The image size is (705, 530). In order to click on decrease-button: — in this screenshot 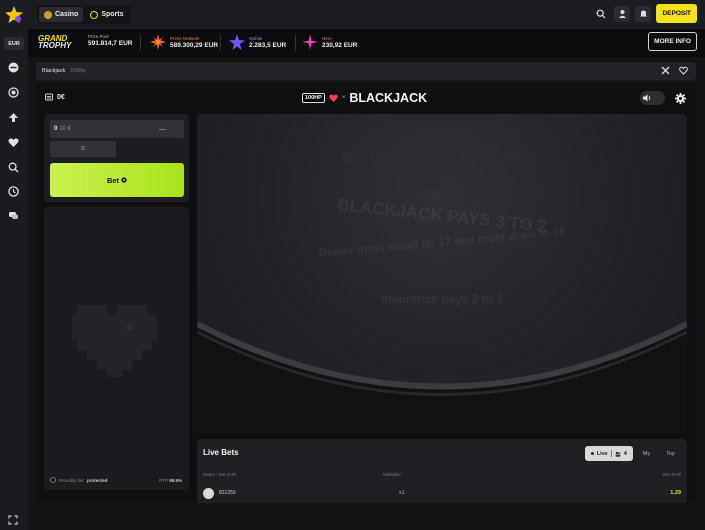, I will do `click(162, 129)`.